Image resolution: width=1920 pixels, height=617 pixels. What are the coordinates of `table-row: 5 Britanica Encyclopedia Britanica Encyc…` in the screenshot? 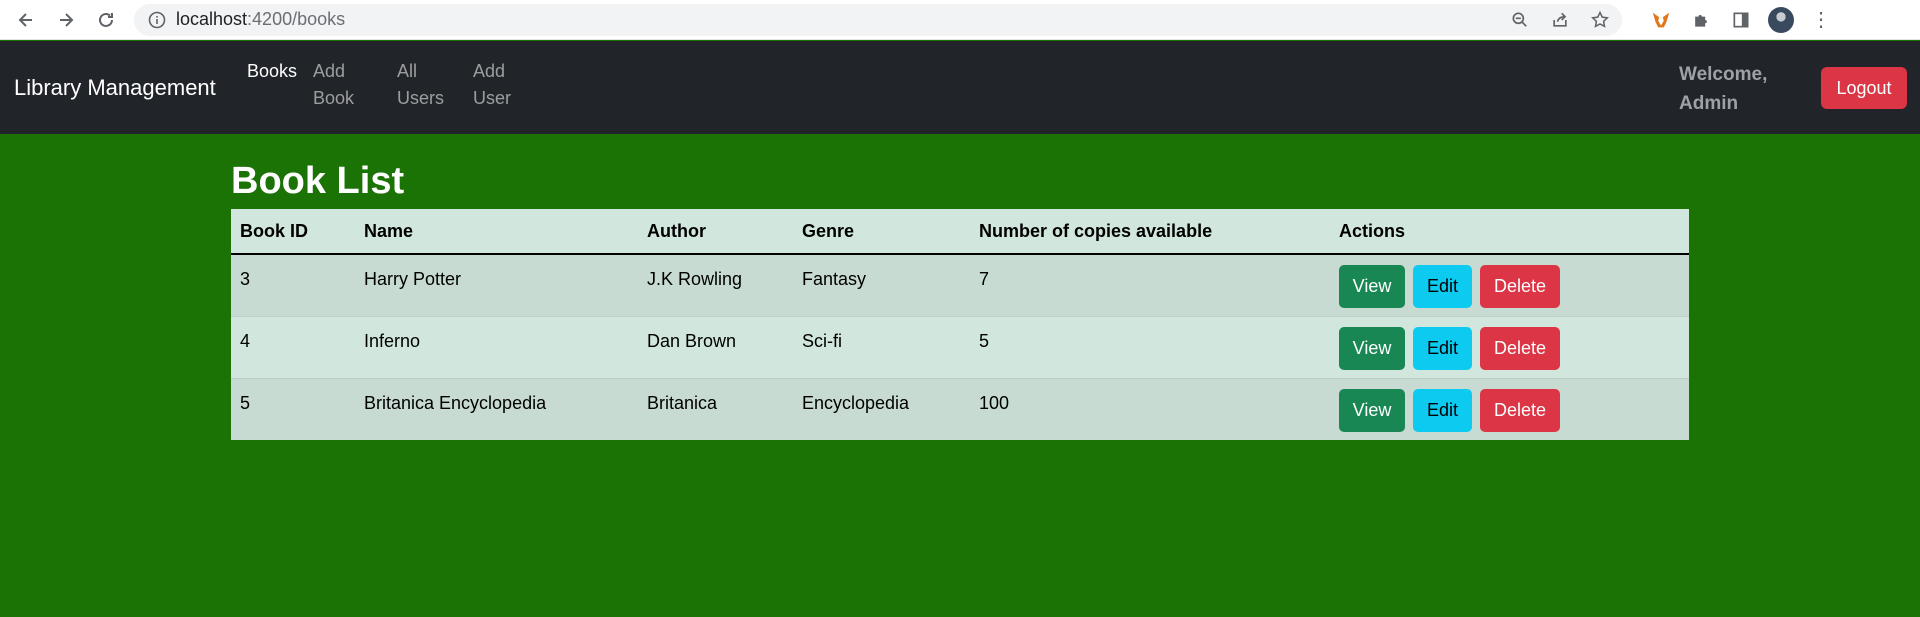 It's located at (960, 408).